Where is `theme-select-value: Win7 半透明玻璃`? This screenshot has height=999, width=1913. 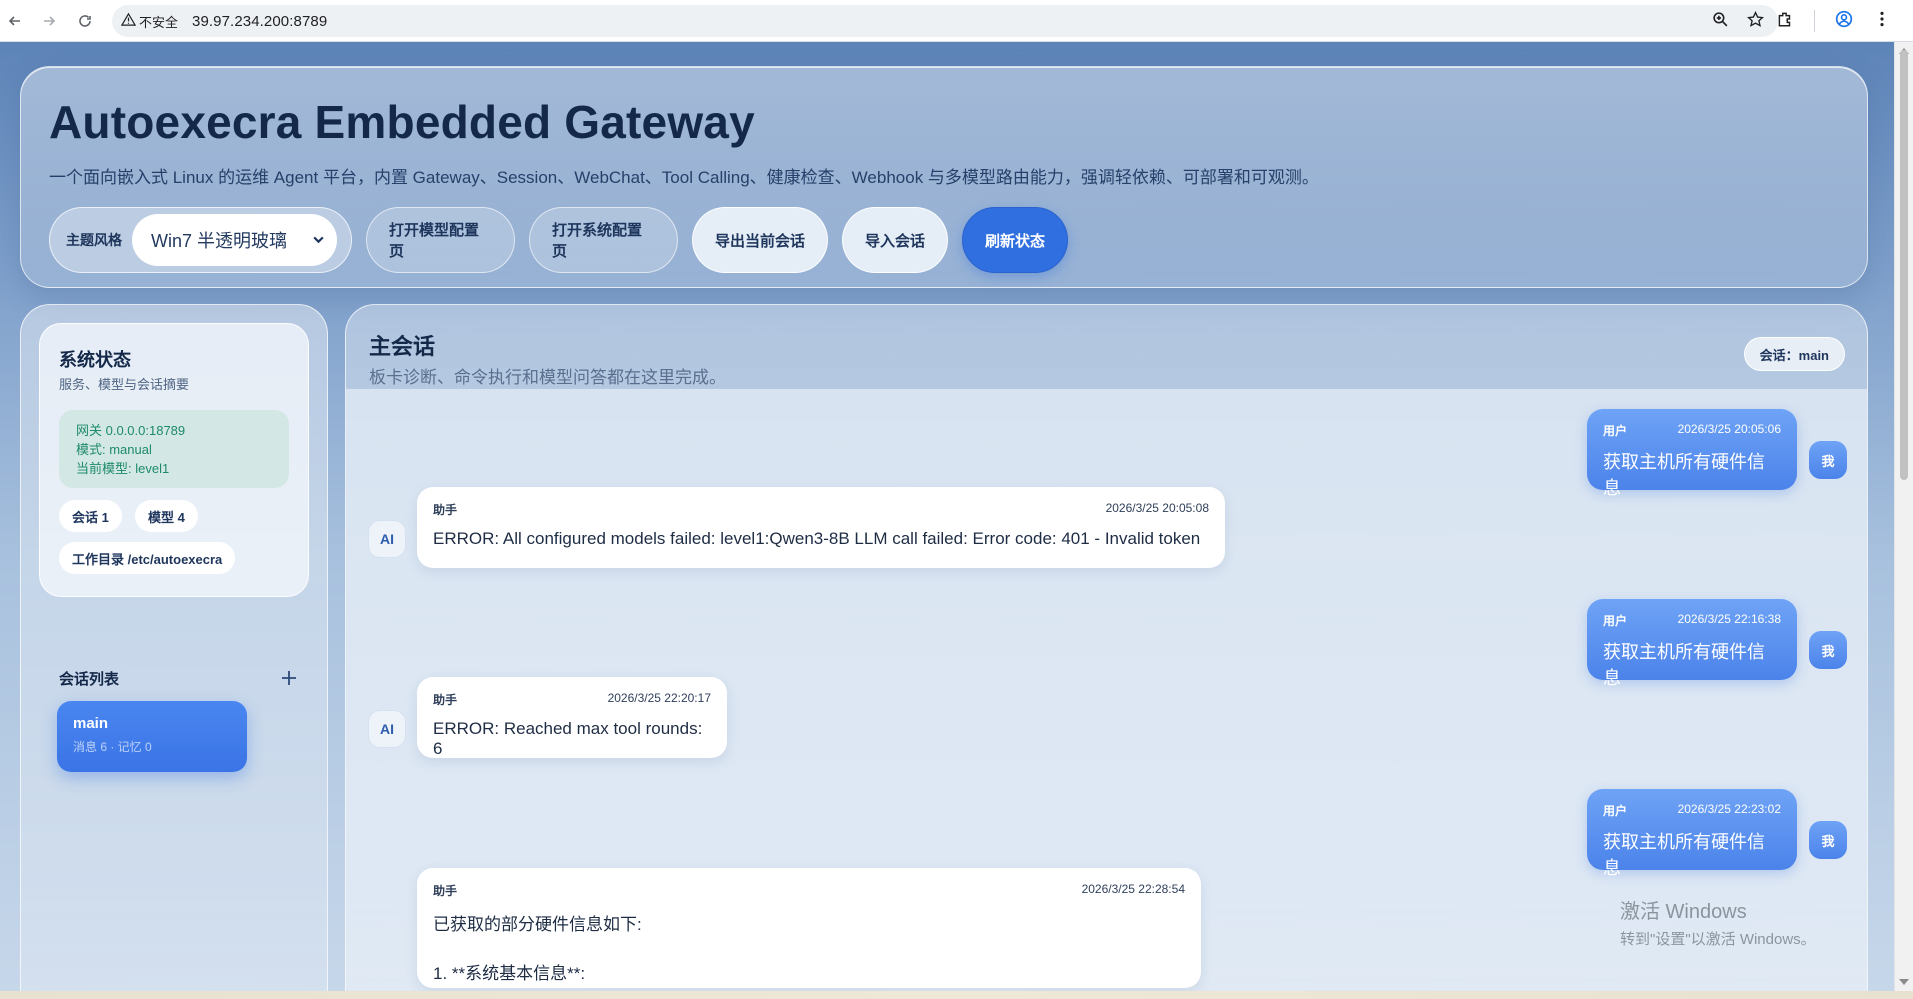
theme-select-value: Win7 半透明玻璃 is located at coordinates (219, 241).